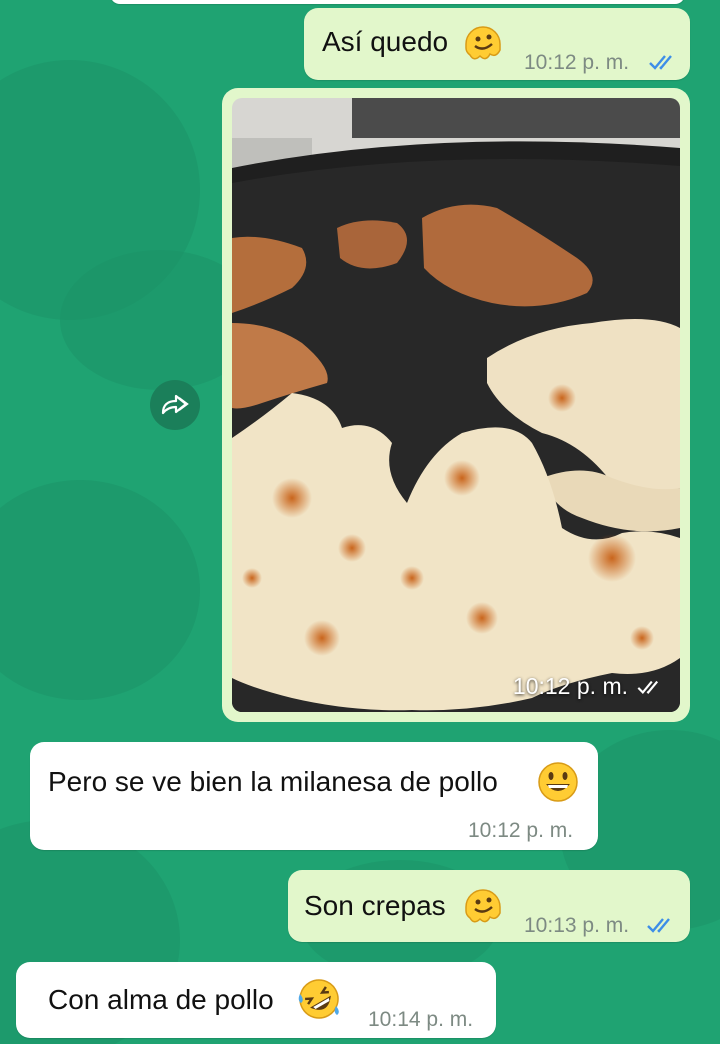 The width and height of the screenshot is (720, 1044). Describe the element at coordinates (273, 781) in the screenshot. I see `message-text: Pero se ve bien la milanesa de pollo` at that location.